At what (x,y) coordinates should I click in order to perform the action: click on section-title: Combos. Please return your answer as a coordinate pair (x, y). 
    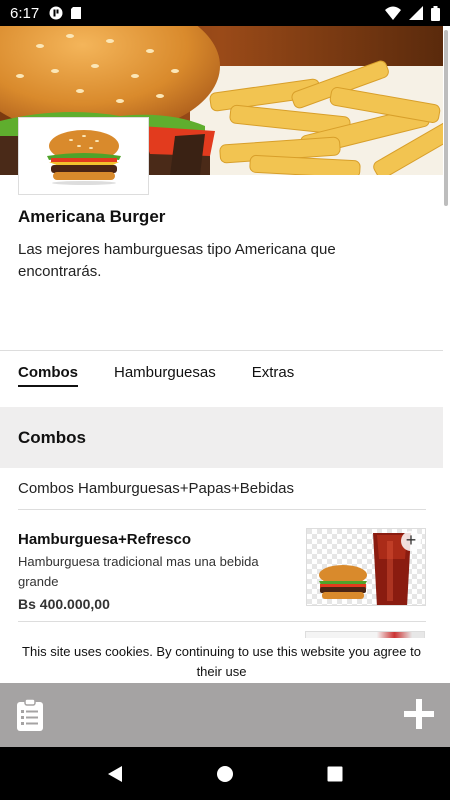
    Looking at the image, I should click on (221, 437).